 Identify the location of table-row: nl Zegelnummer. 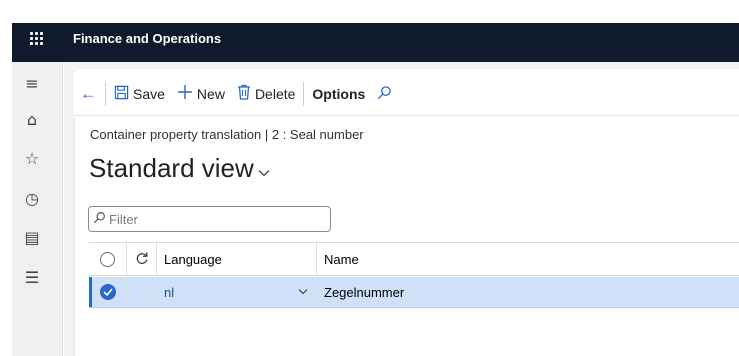
(414, 292).